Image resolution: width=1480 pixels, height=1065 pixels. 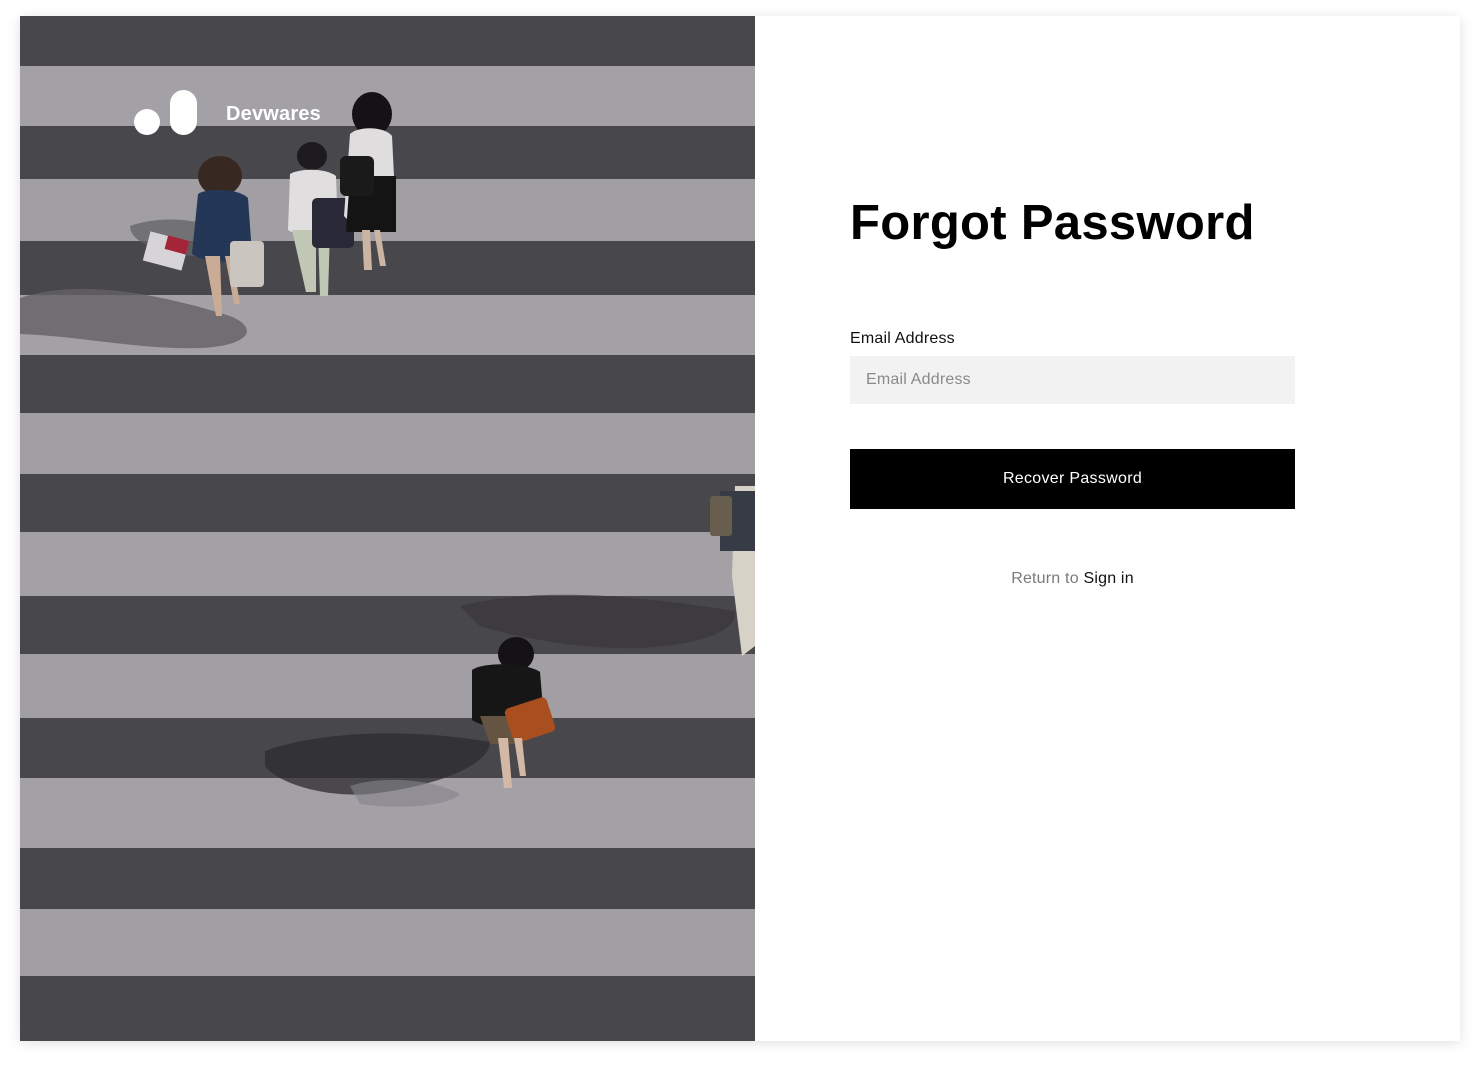 I want to click on devwares-logo-icon, so click(x=166, y=113).